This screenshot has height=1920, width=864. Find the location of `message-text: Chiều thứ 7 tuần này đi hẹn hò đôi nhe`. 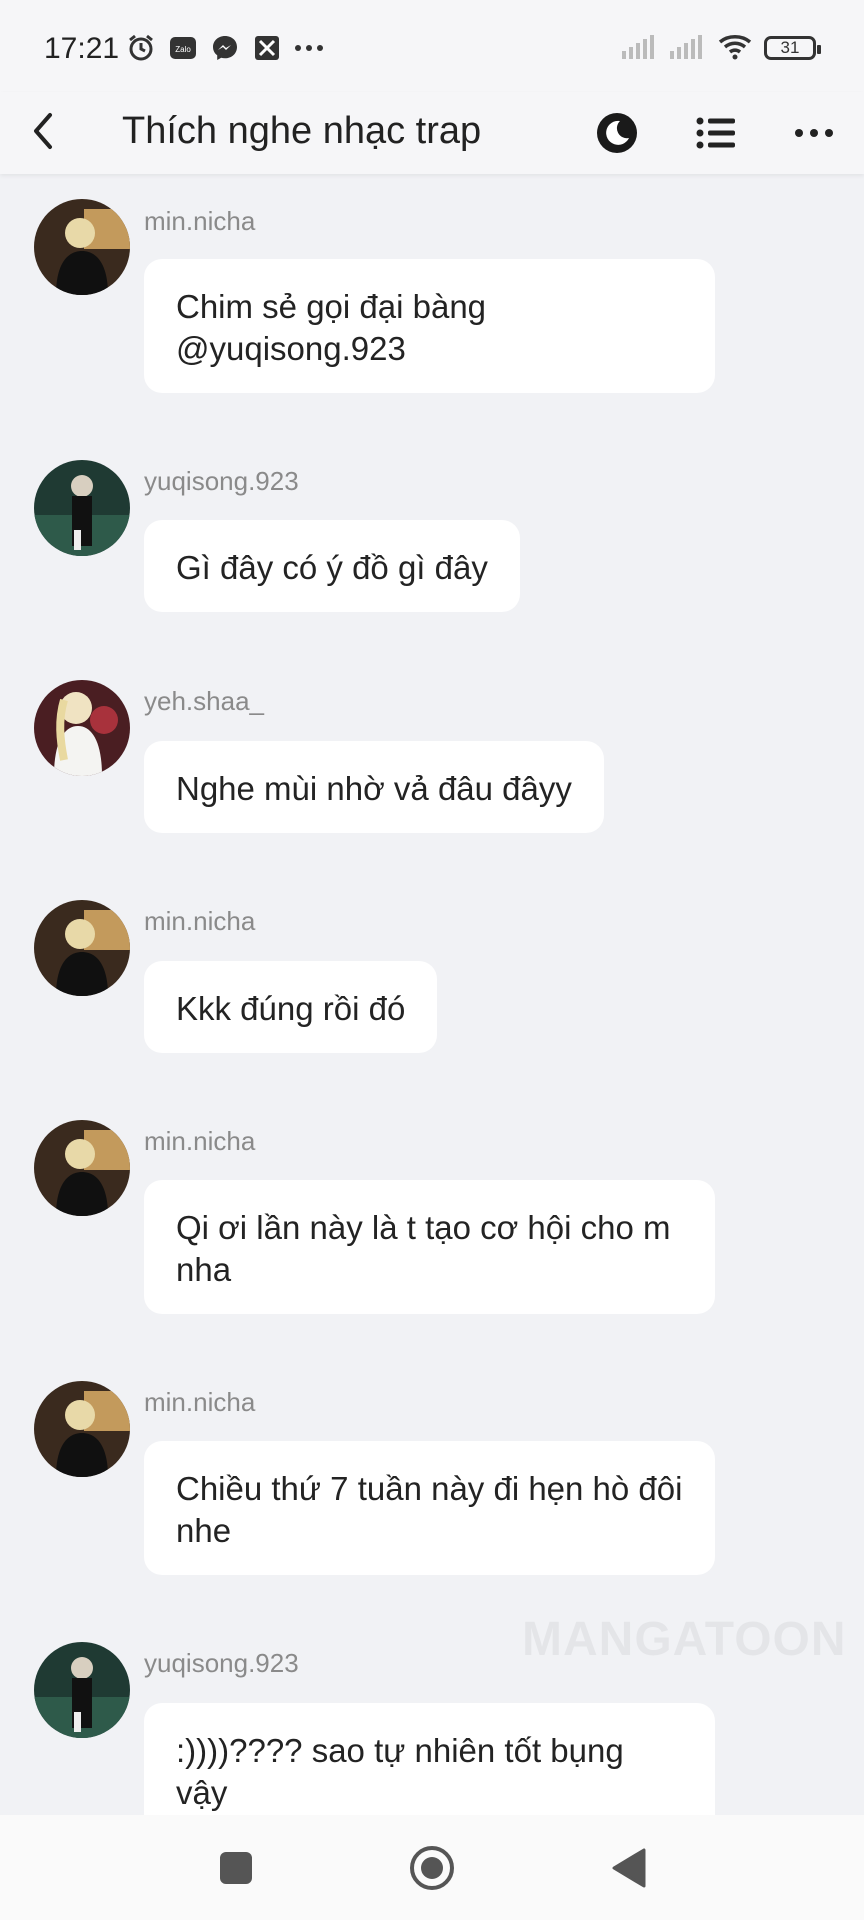

message-text: Chiều thứ 7 tuần này đi hẹn hò đôi nhe is located at coordinates (429, 1509).